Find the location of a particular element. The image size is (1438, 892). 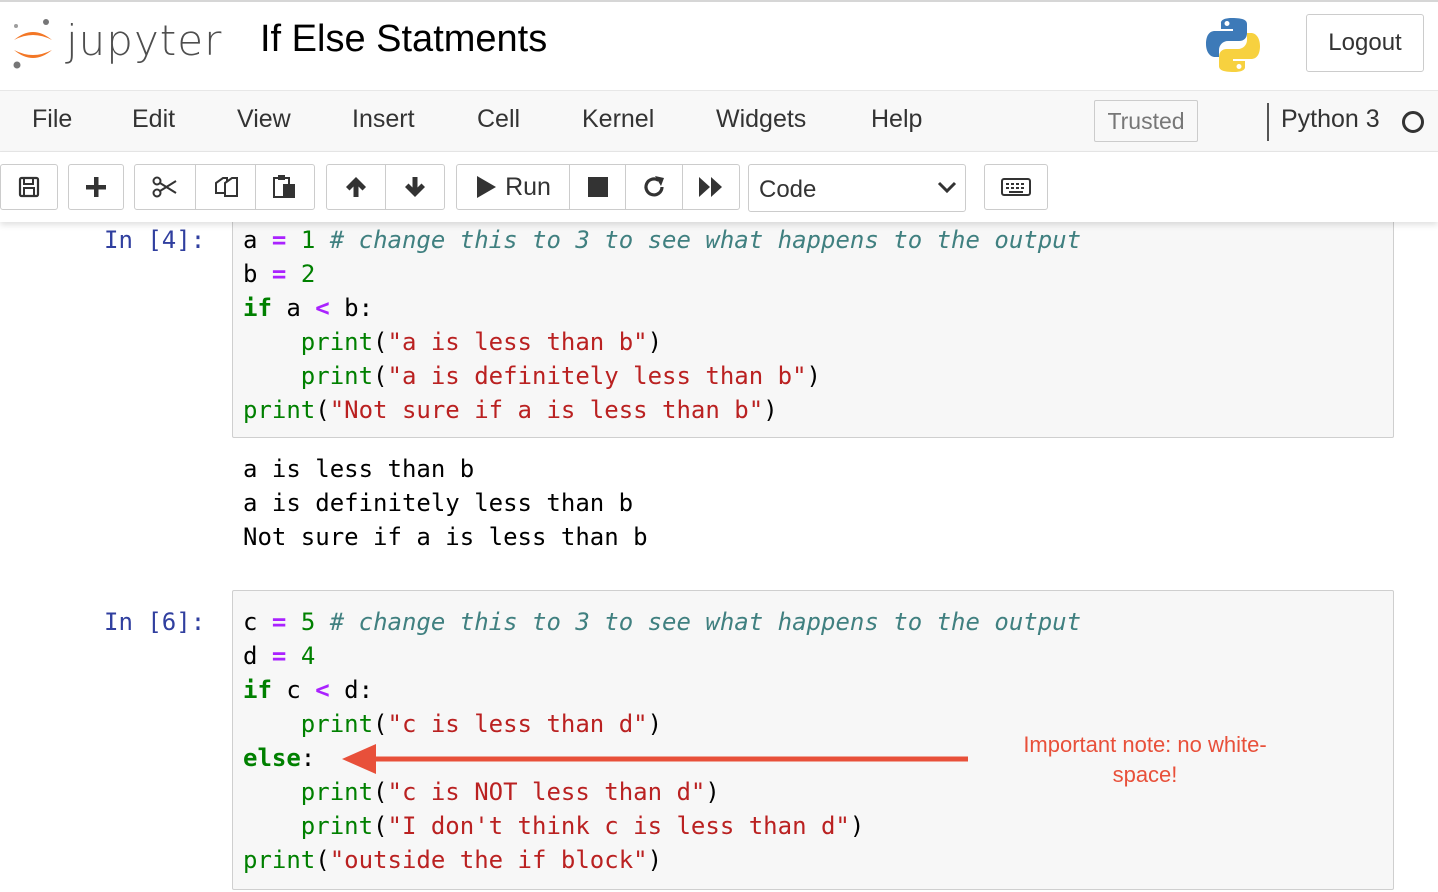

cell-1-output-line: Not sure if a is less than b is located at coordinates (445, 537).